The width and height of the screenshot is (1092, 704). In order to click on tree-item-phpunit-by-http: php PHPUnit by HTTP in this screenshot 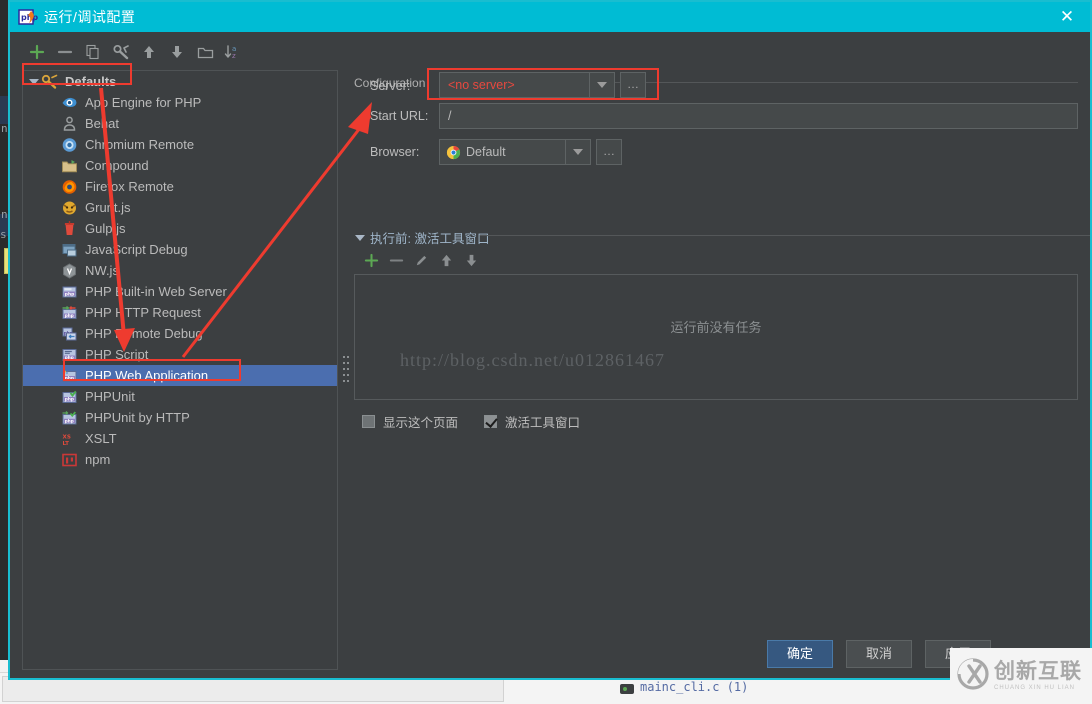, I will do `click(180, 417)`.